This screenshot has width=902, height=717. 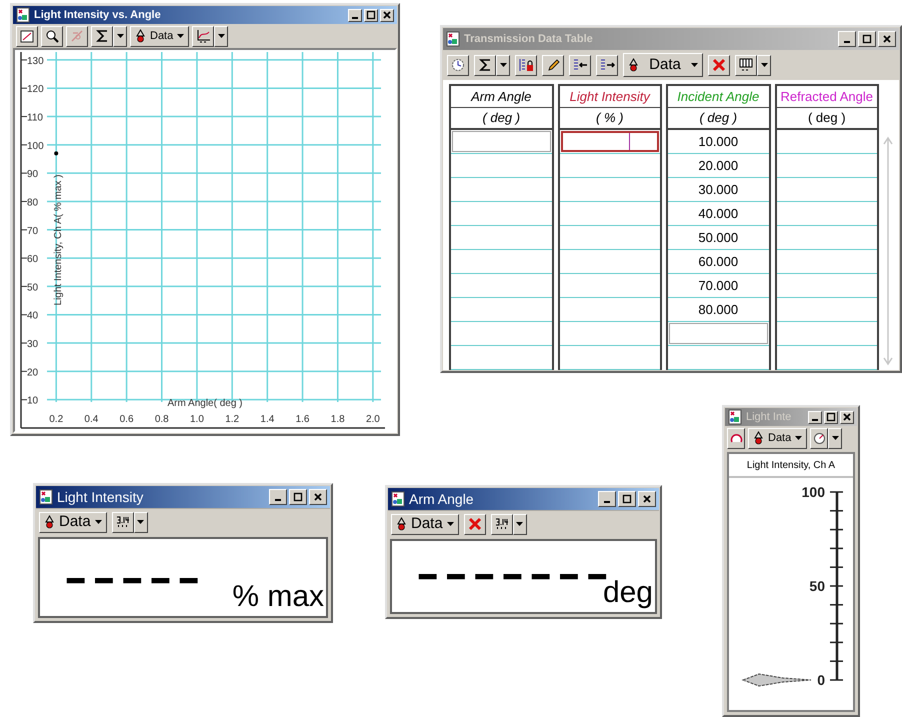 I want to click on unit-label: % max, so click(x=278, y=597).